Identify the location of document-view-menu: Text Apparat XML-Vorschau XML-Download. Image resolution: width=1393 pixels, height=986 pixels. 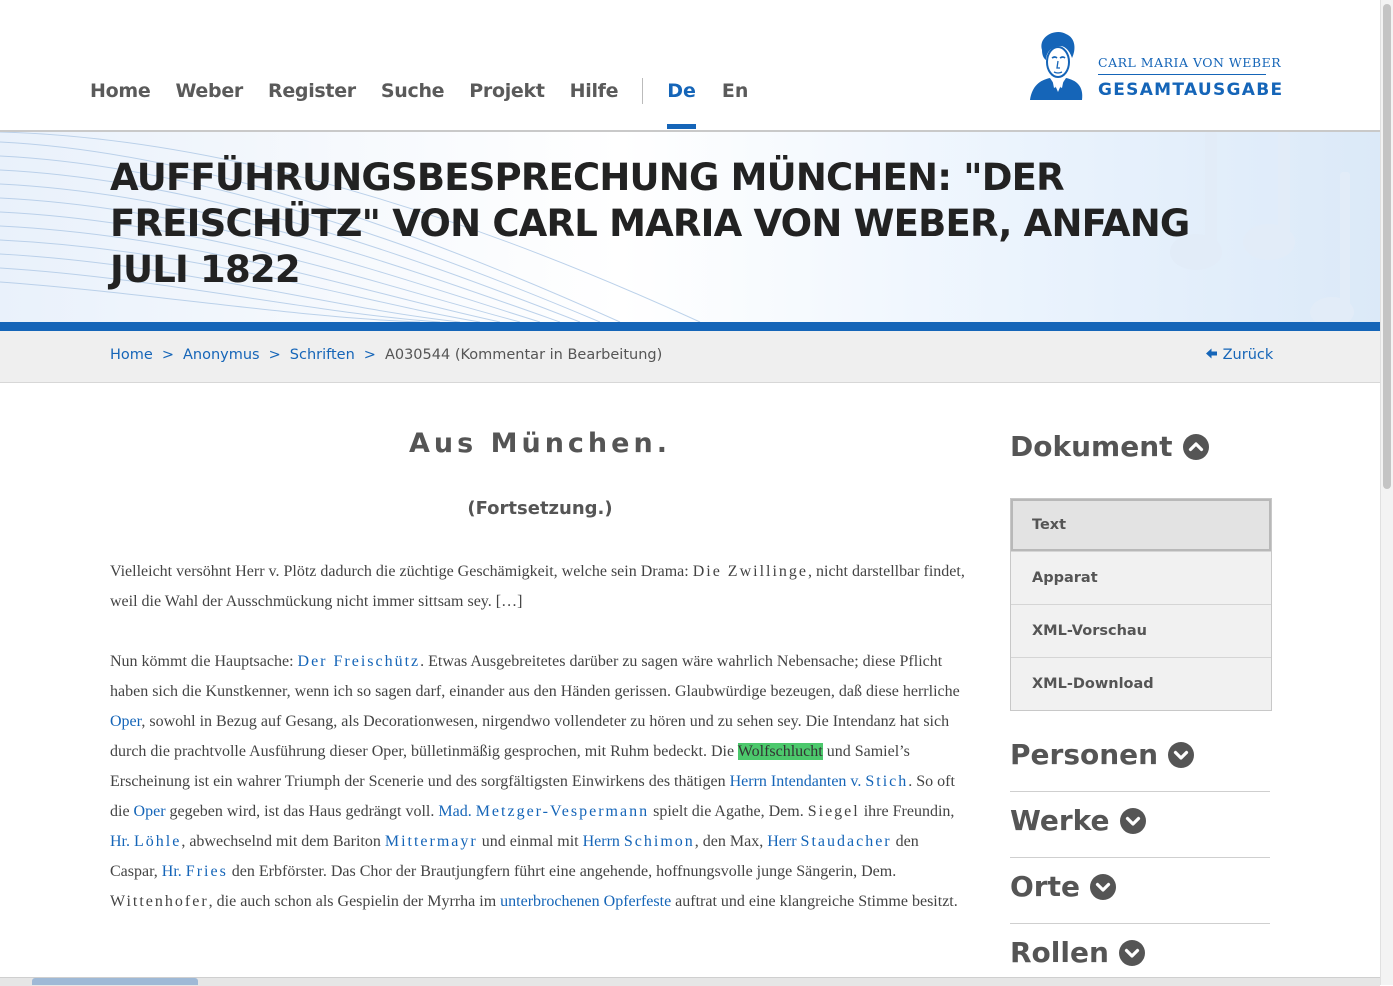
(1141, 604).